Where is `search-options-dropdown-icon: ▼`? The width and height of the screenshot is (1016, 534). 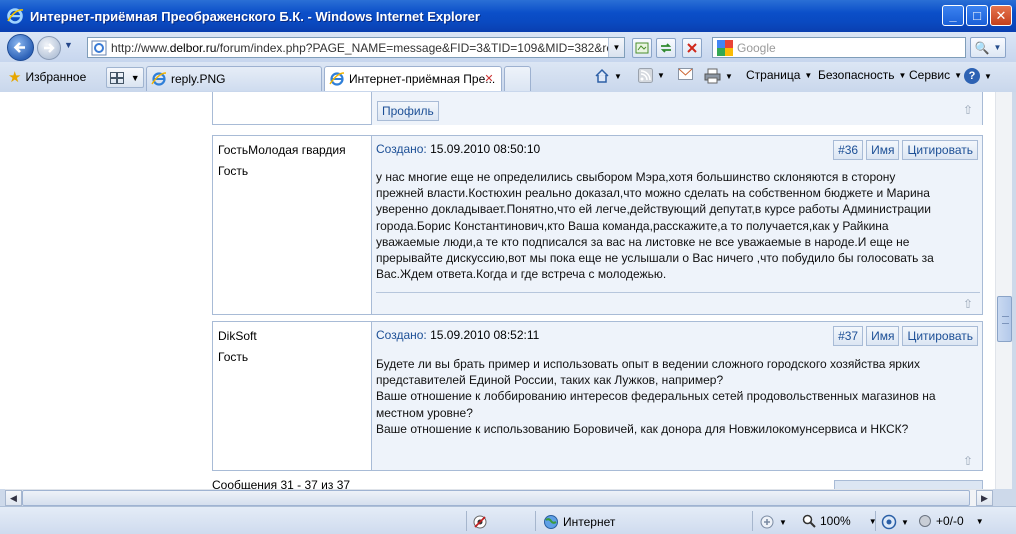
search-options-dropdown-icon: ▼ is located at coordinates (998, 47).